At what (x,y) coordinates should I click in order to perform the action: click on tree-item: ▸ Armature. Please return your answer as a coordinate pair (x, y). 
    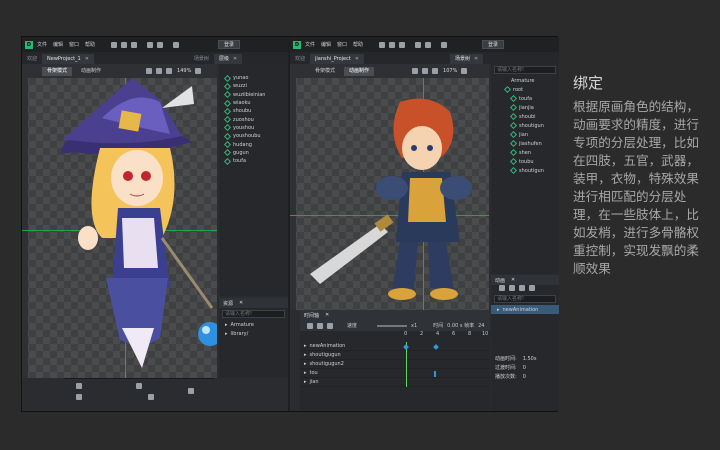
    Looking at the image, I should click on (253, 324).